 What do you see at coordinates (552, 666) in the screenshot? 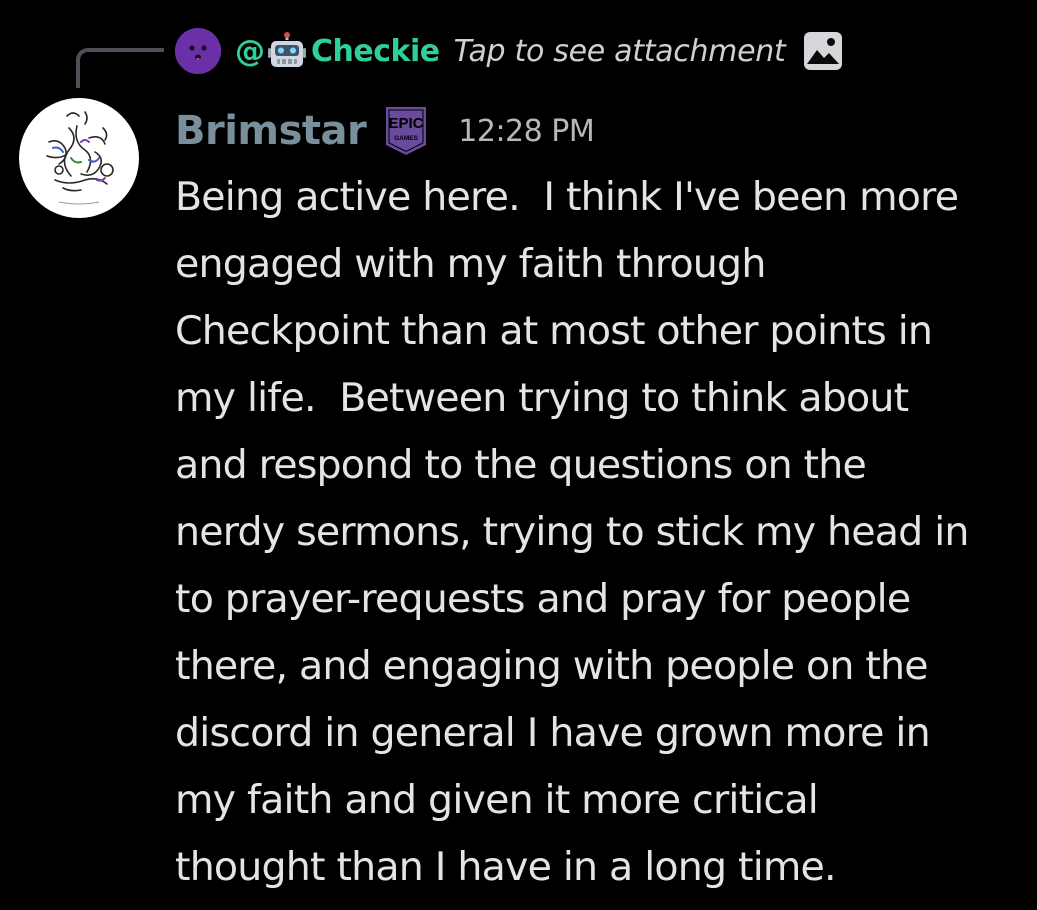
I see `message-line: there, and engaging with people on the` at bounding box center [552, 666].